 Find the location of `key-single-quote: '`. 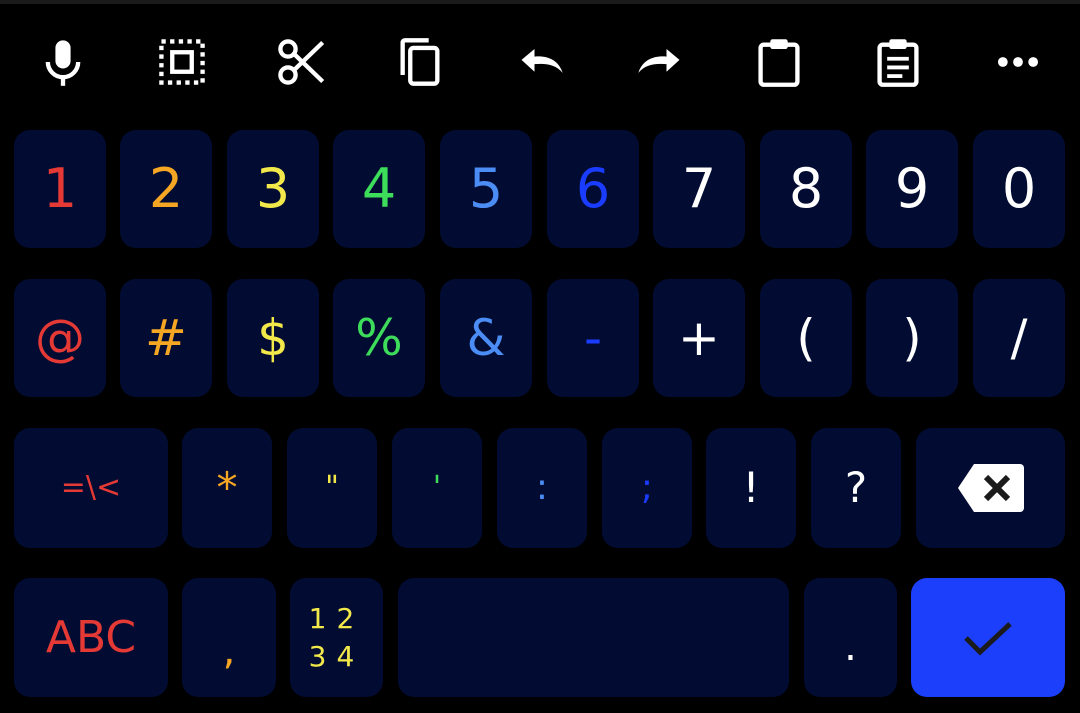

key-single-quote: ' is located at coordinates (437, 488).